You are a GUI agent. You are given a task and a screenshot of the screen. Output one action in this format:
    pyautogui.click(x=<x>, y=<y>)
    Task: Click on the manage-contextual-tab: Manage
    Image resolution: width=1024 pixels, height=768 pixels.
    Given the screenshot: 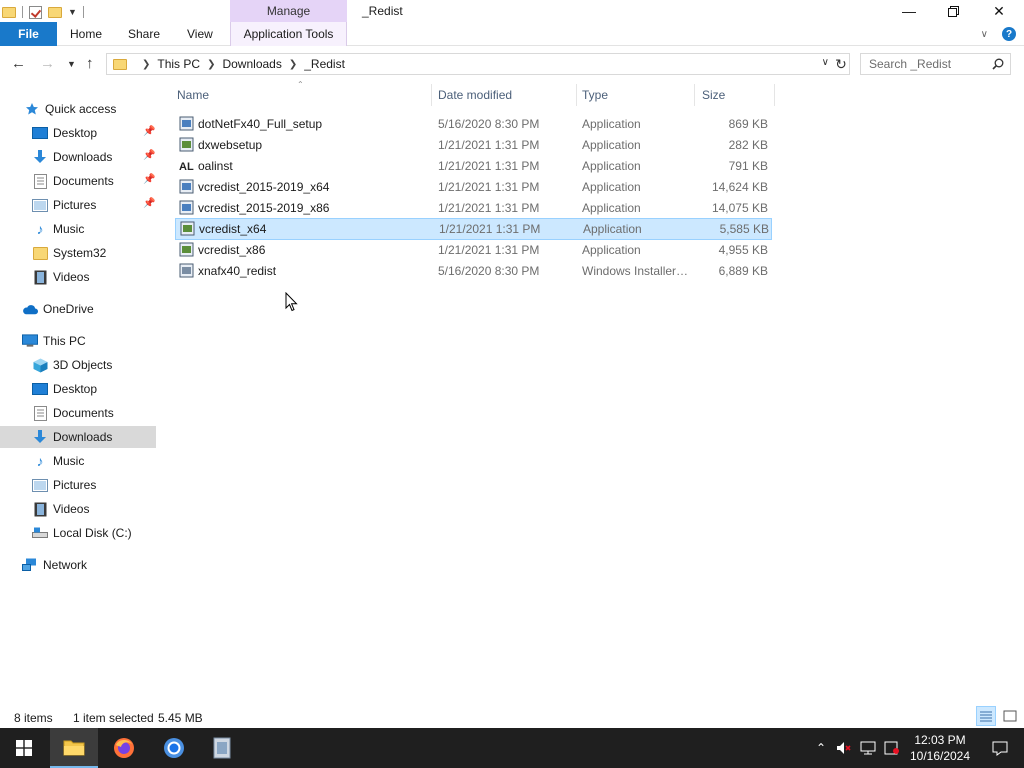 What is the action you would take?
    pyautogui.click(x=288, y=11)
    